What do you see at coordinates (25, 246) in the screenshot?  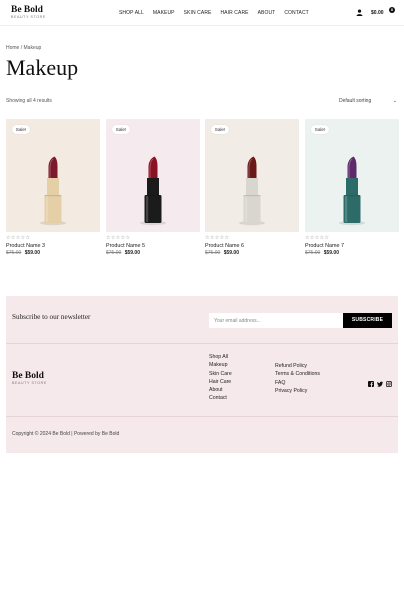 I see `product-name: Product Name 3` at bounding box center [25, 246].